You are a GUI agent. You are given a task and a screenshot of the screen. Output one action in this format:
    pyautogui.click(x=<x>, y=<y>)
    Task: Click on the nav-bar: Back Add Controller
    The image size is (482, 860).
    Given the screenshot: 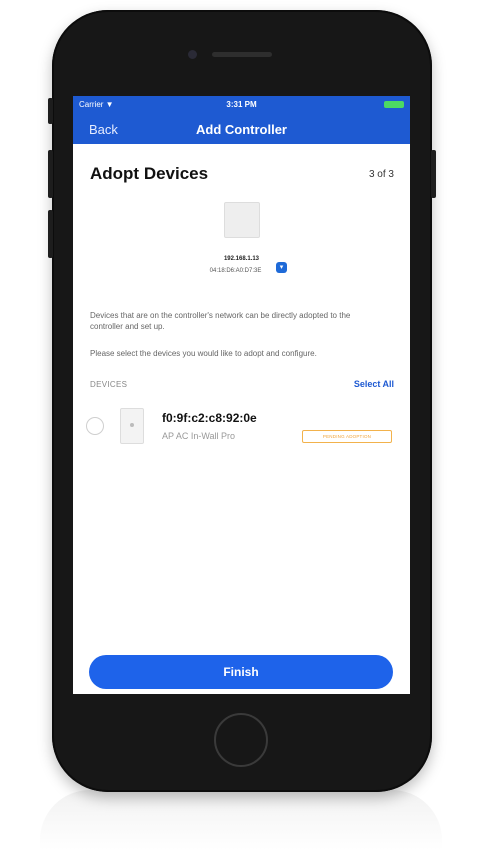 What is the action you would take?
    pyautogui.click(x=241, y=129)
    